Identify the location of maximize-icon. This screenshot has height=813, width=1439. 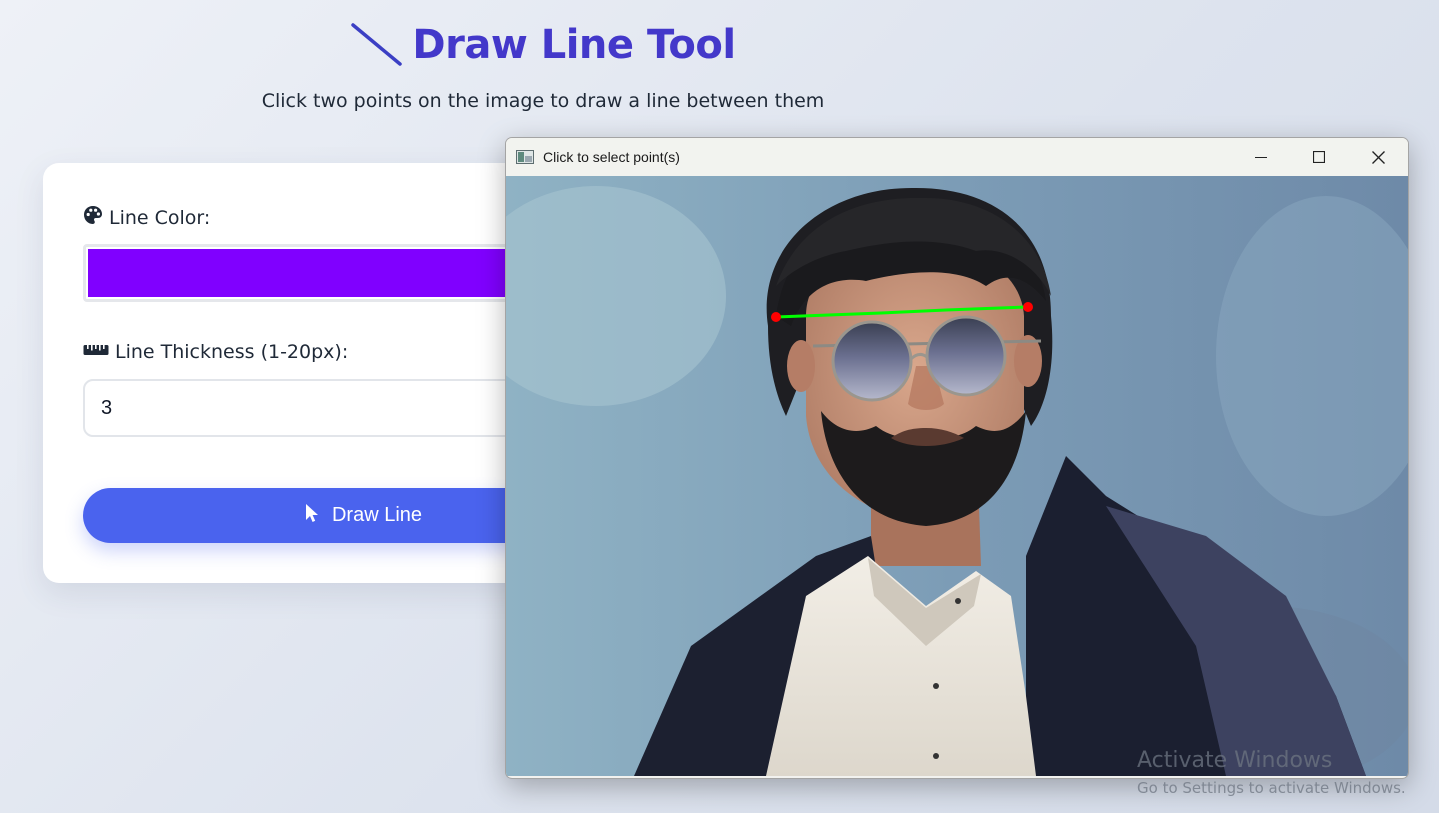
(1319, 157).